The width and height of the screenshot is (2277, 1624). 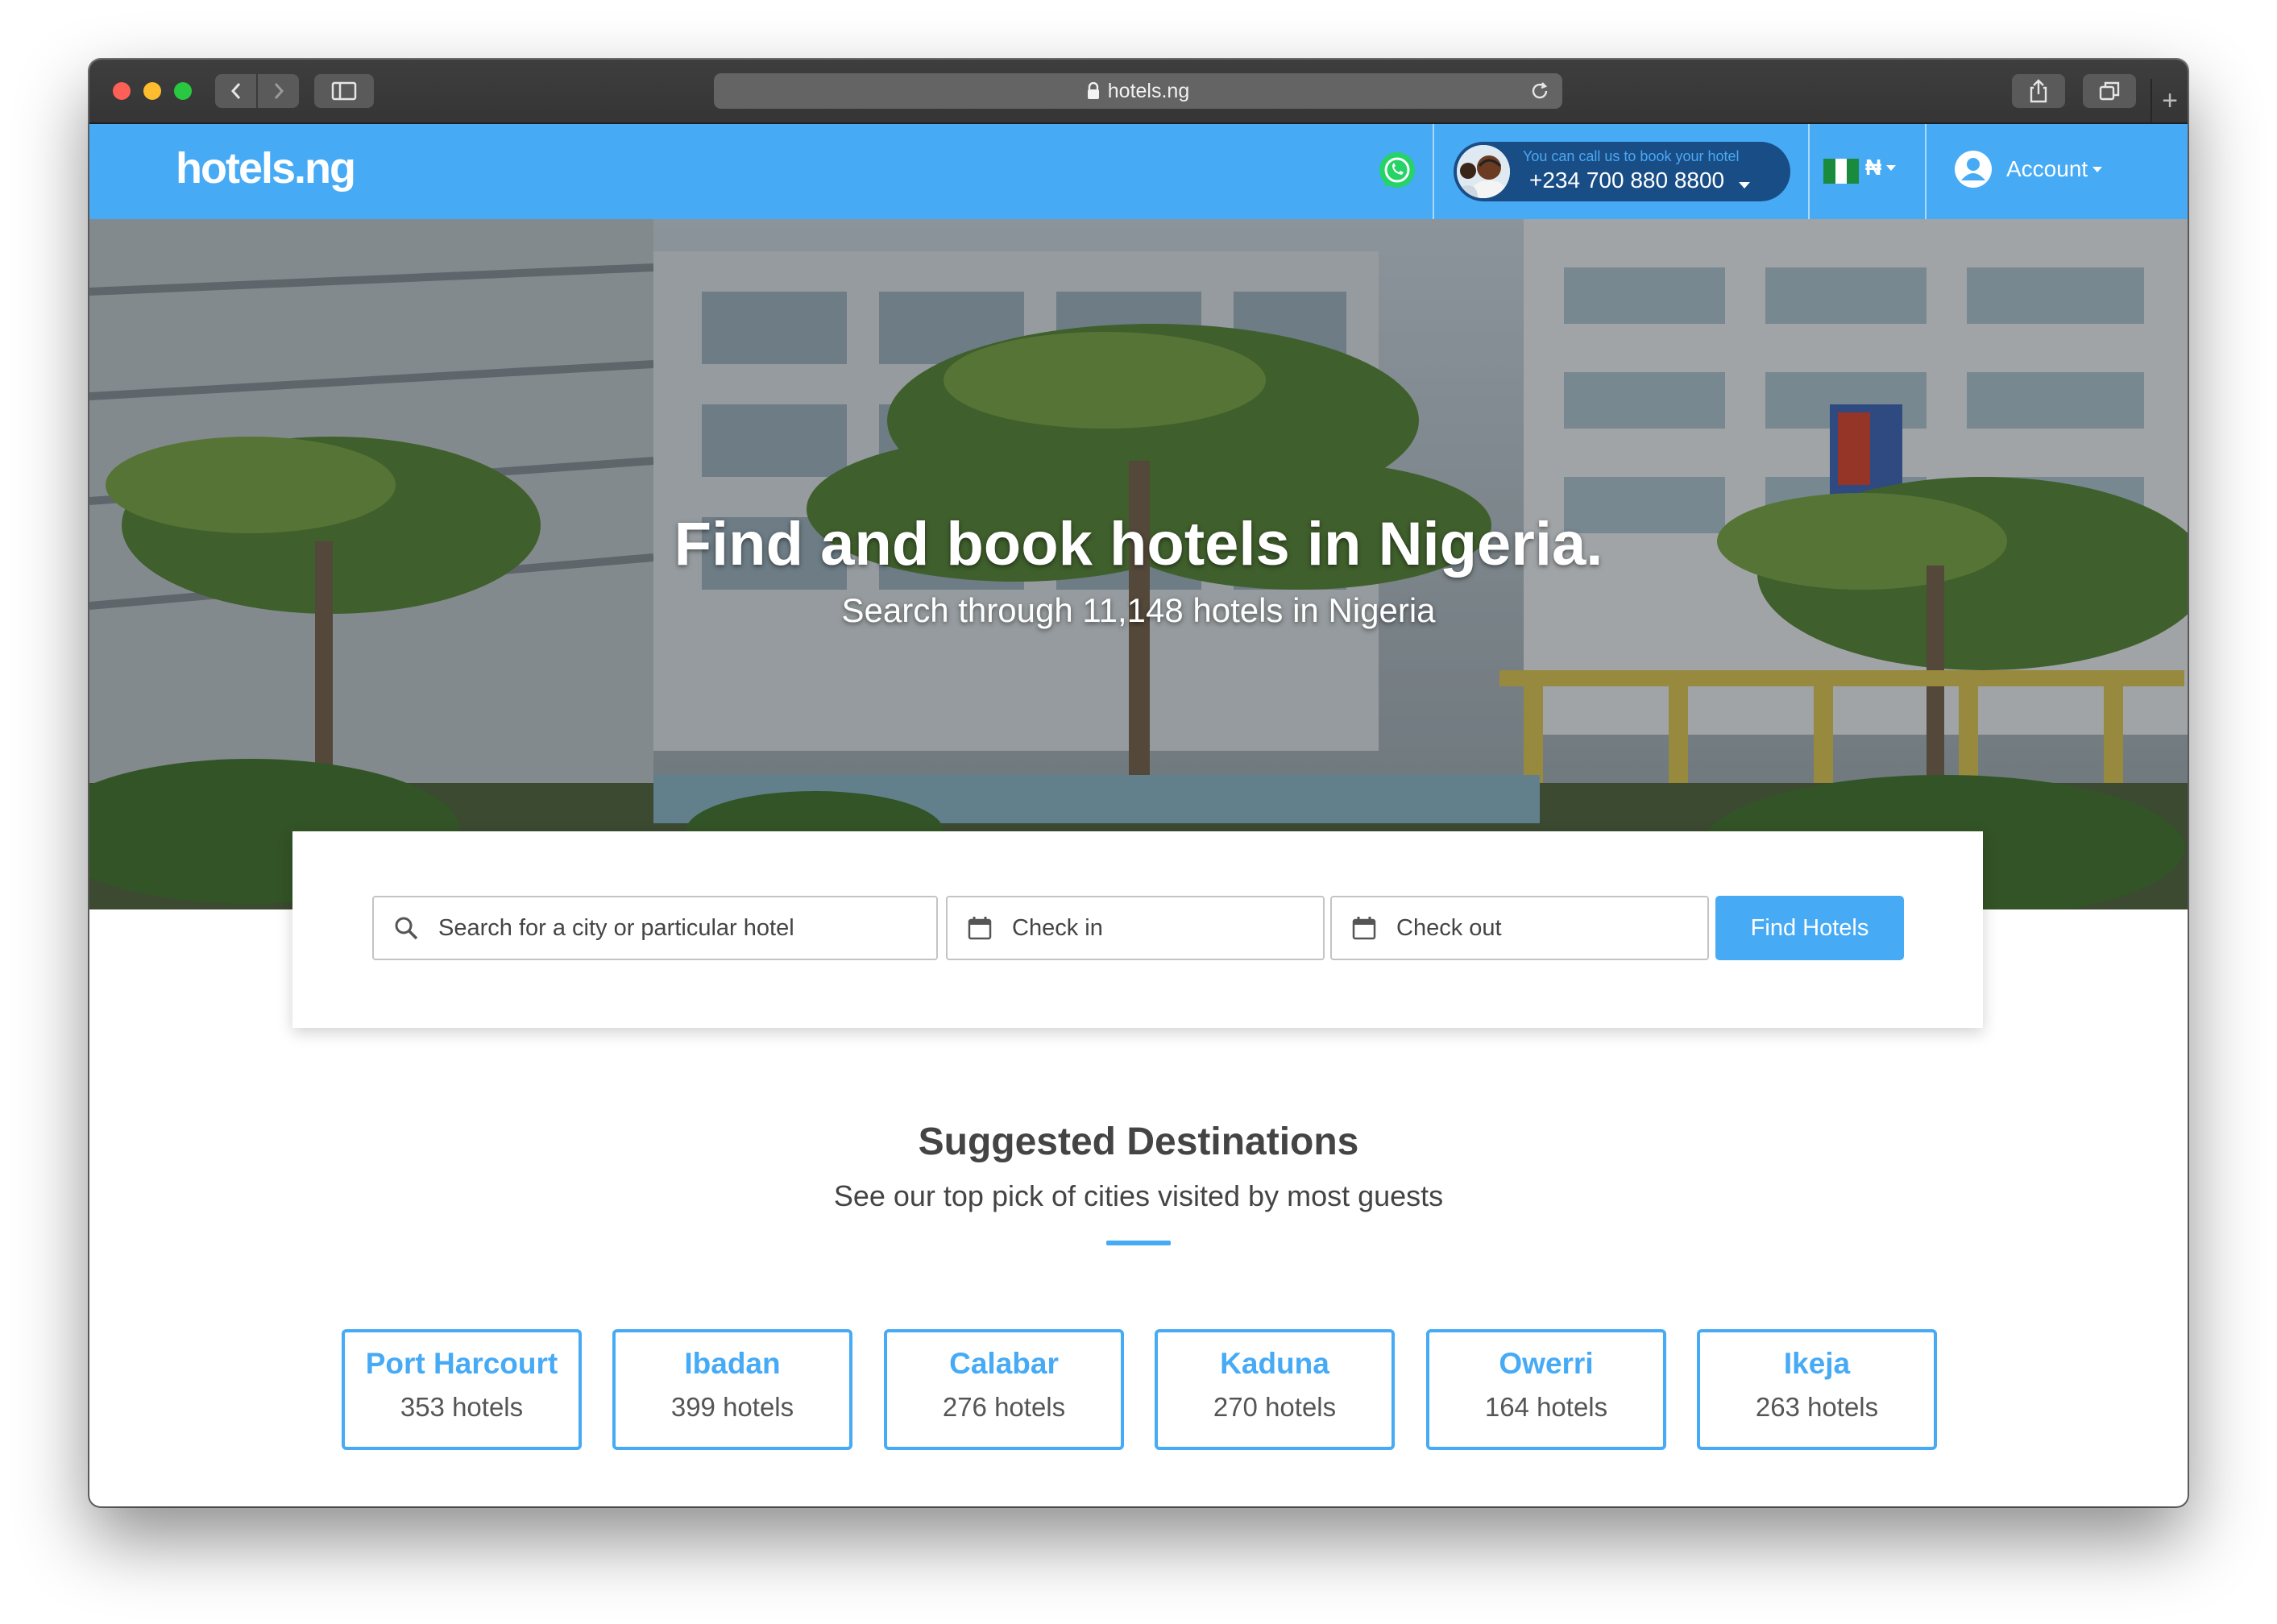 What do you see at coordinates (1093, 91) in the screenshot?
I see `lock-icon` at bounding box center [1093, 91].